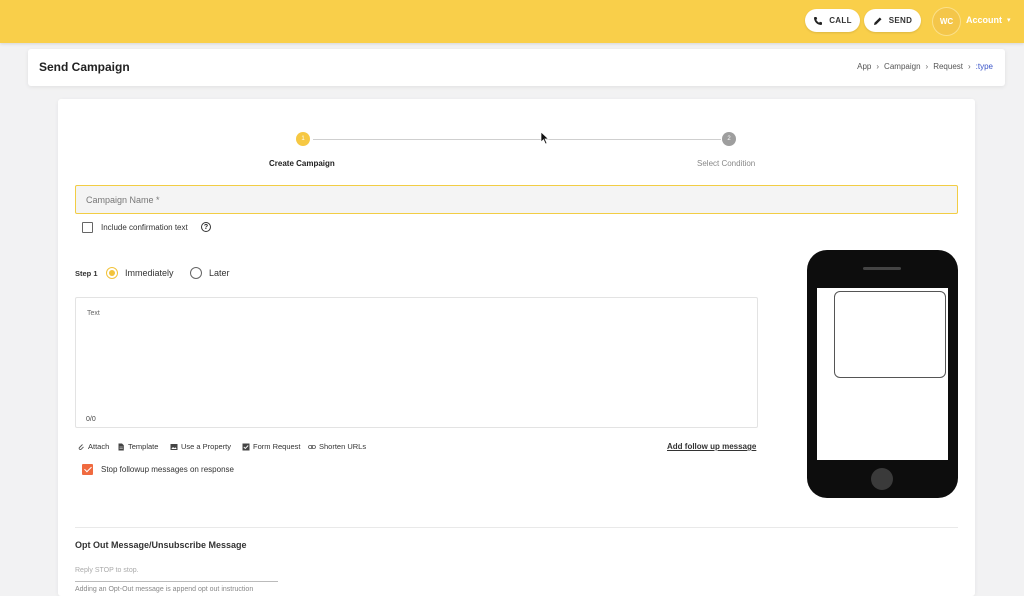 The width and height of the screenshot is (1024, 596). What do you see at coordinates (948, 66) in the screenshot?
I see `breadcrumb-item-request: Request` at bounding box center [948, 66].